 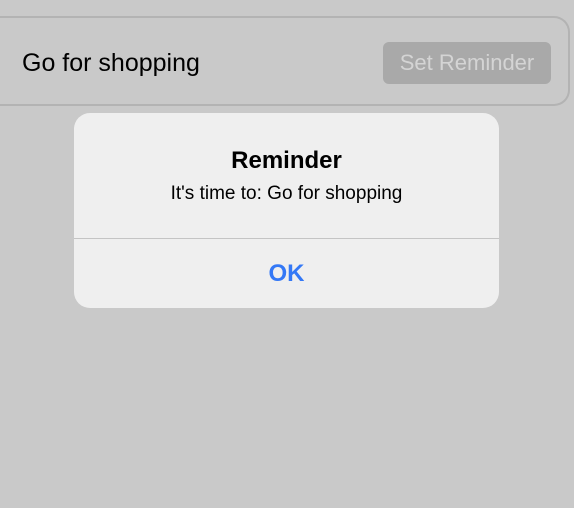 I want to click on set-reminder-button: Set Reminder, so click(x=467, y=63).